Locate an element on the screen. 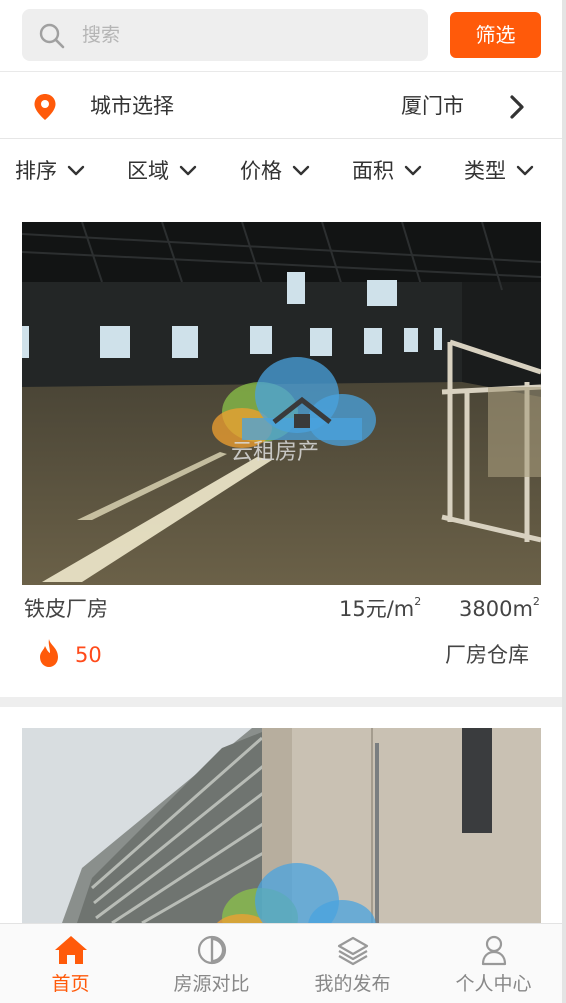 The width and height of the screenshot is (566, 1003). listing-title: 铁皮厂房 is located at coordinates (66, 609).